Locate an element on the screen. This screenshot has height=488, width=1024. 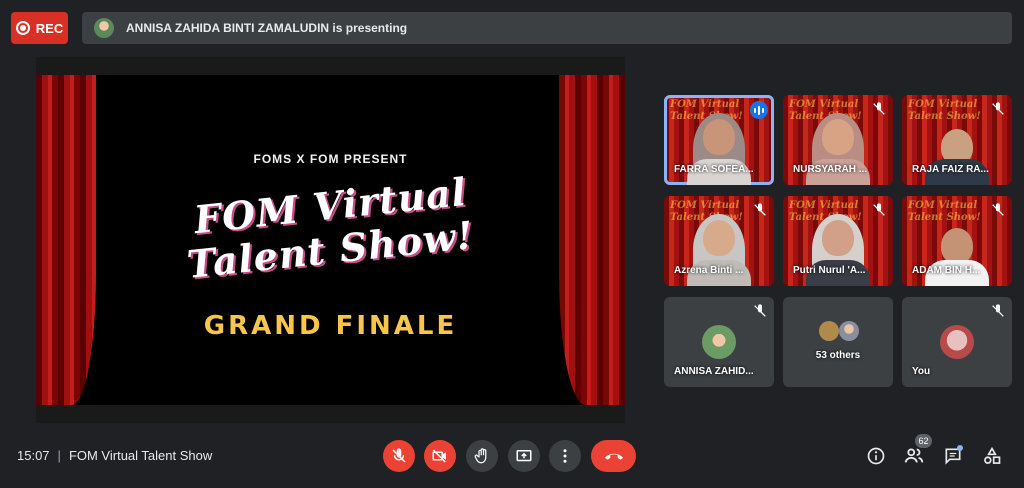
self-avatar is located at coordinates (957, 342).